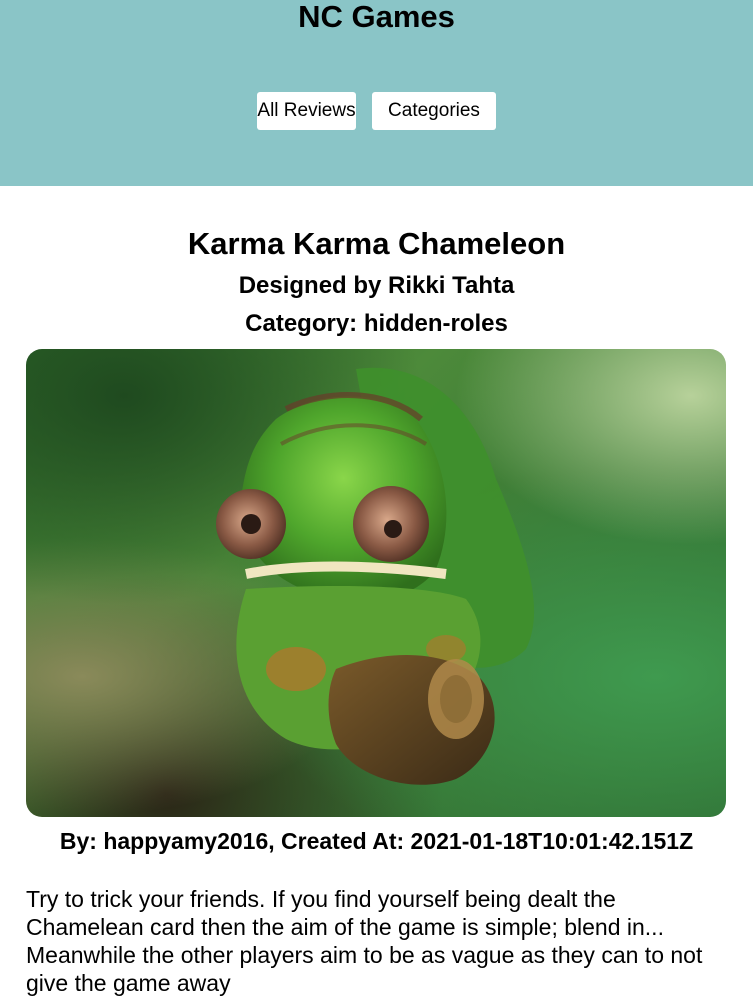 The image size is (753, 997). Describe the element at coordinates (306, 111) in the screenshot. I see `all-reviews-button: All Reviews` at that location.